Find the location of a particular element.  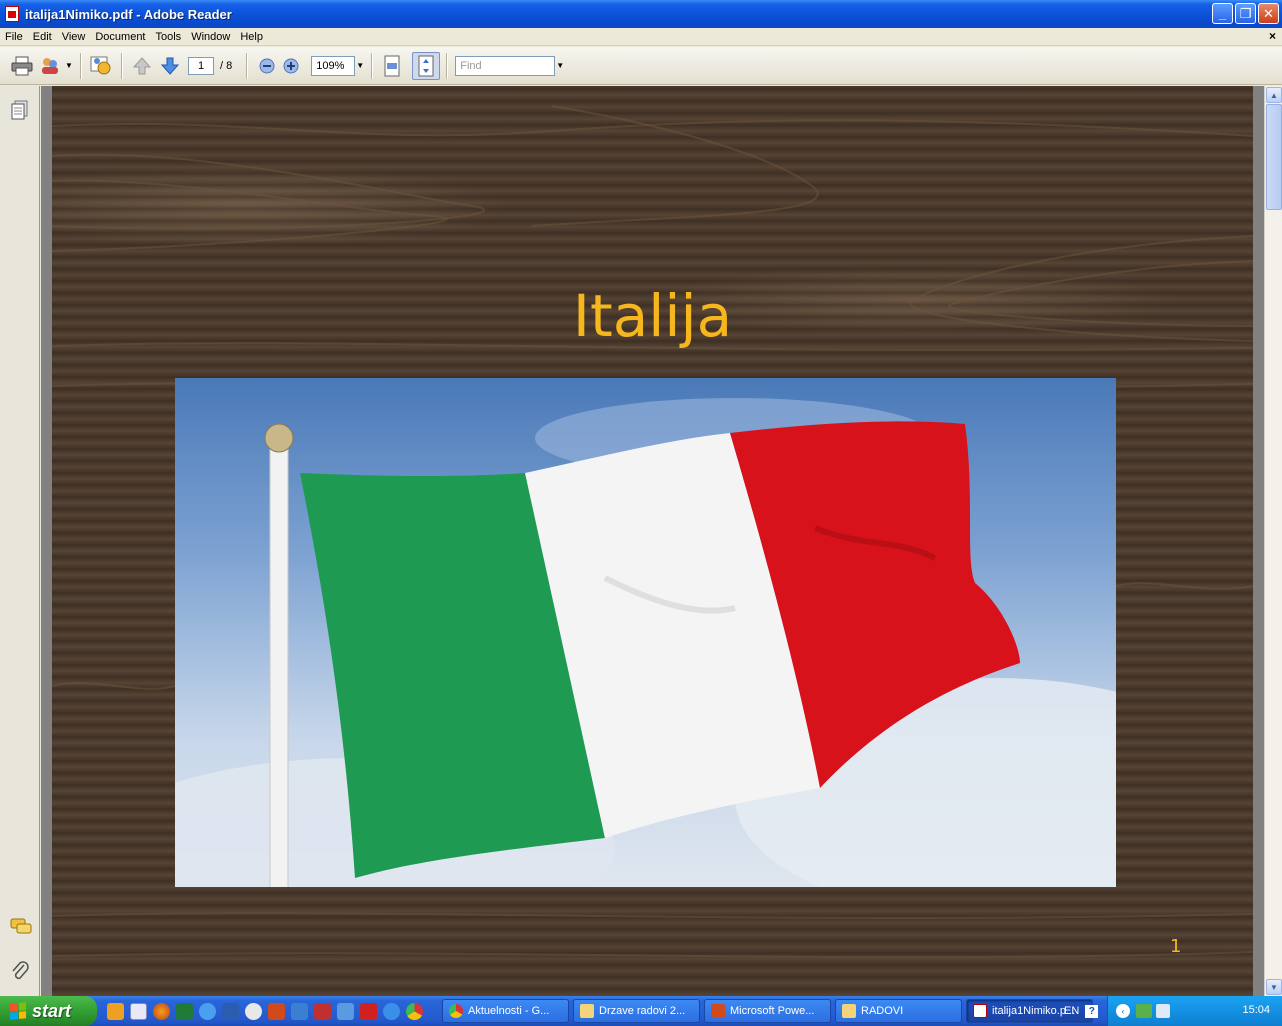

fit-width-icon is located at coordinates (392, 66).